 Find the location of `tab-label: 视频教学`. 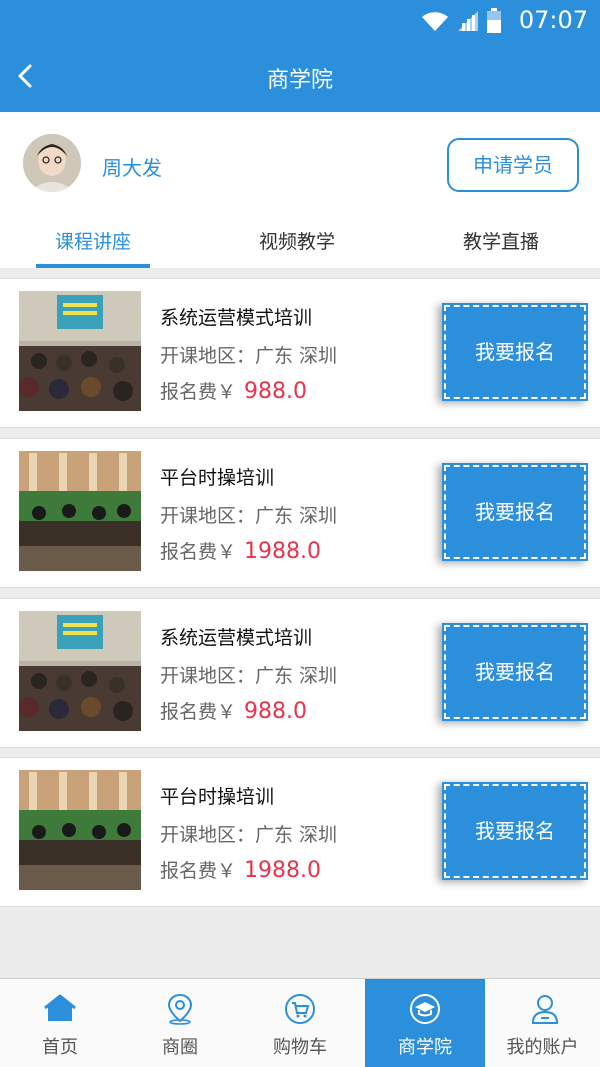

tab-label: 视频教学 is located at coordinates (296, 242).